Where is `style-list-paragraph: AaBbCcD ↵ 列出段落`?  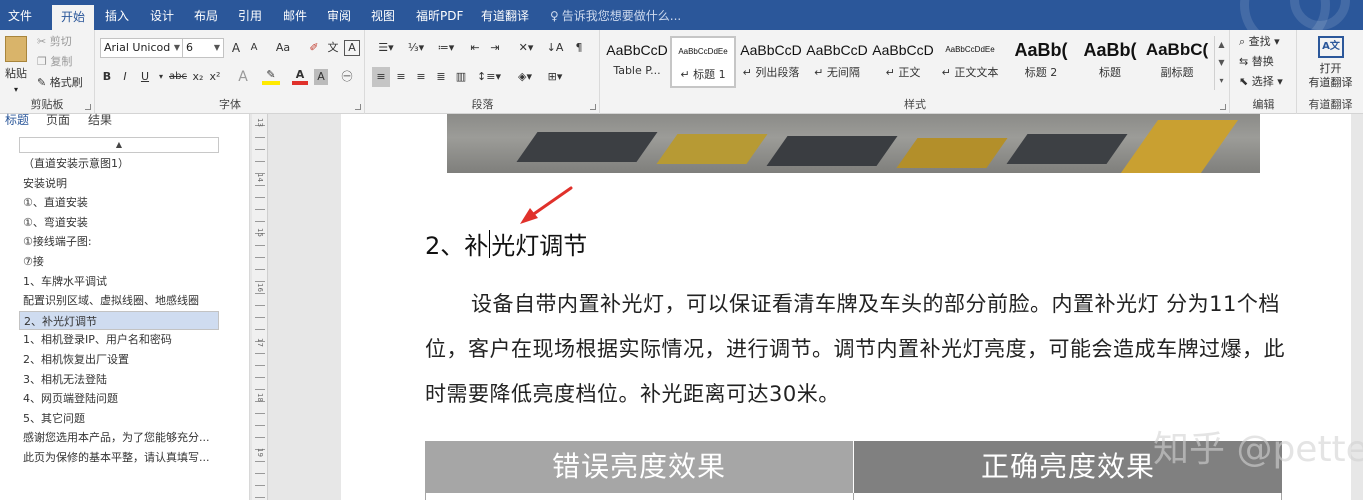 style-list-paragraph: AaBbCcD ↵ 列出段落 is located at coordinates (771, 62).